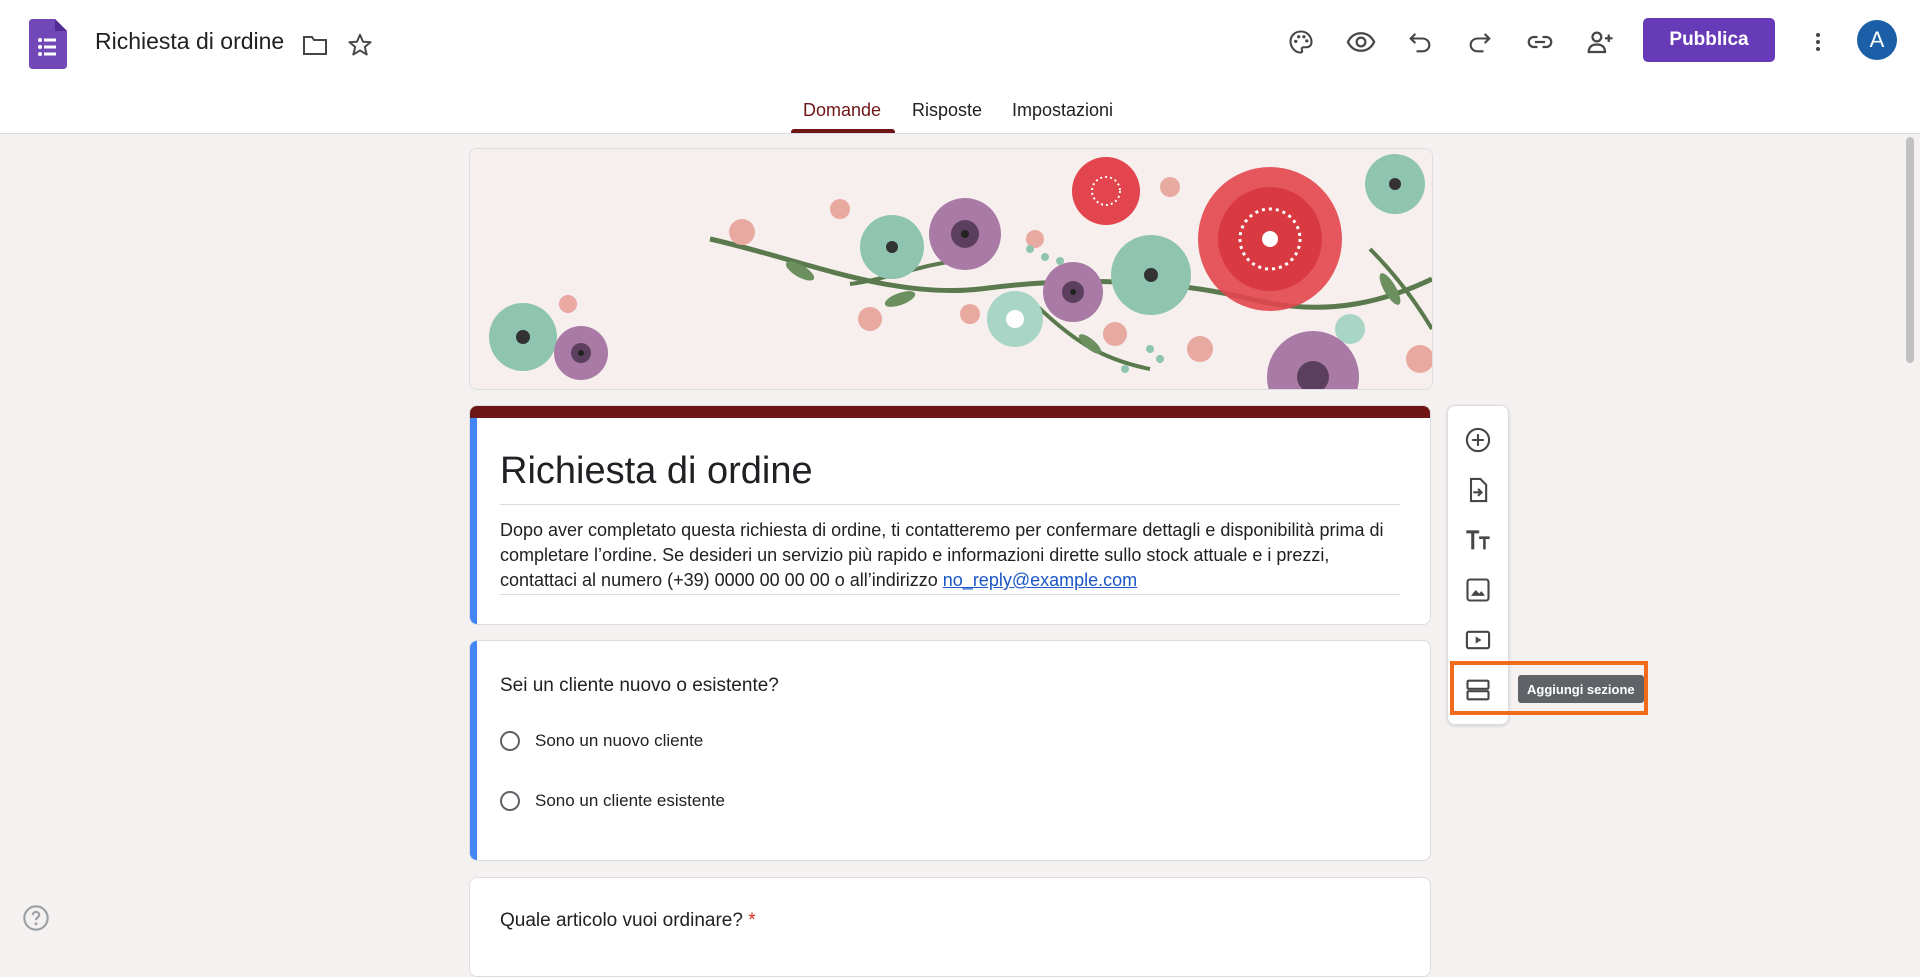 This screenshot has width=1920, height=977. I want to click on tab-risposte: Risposte, so click(947, 110).